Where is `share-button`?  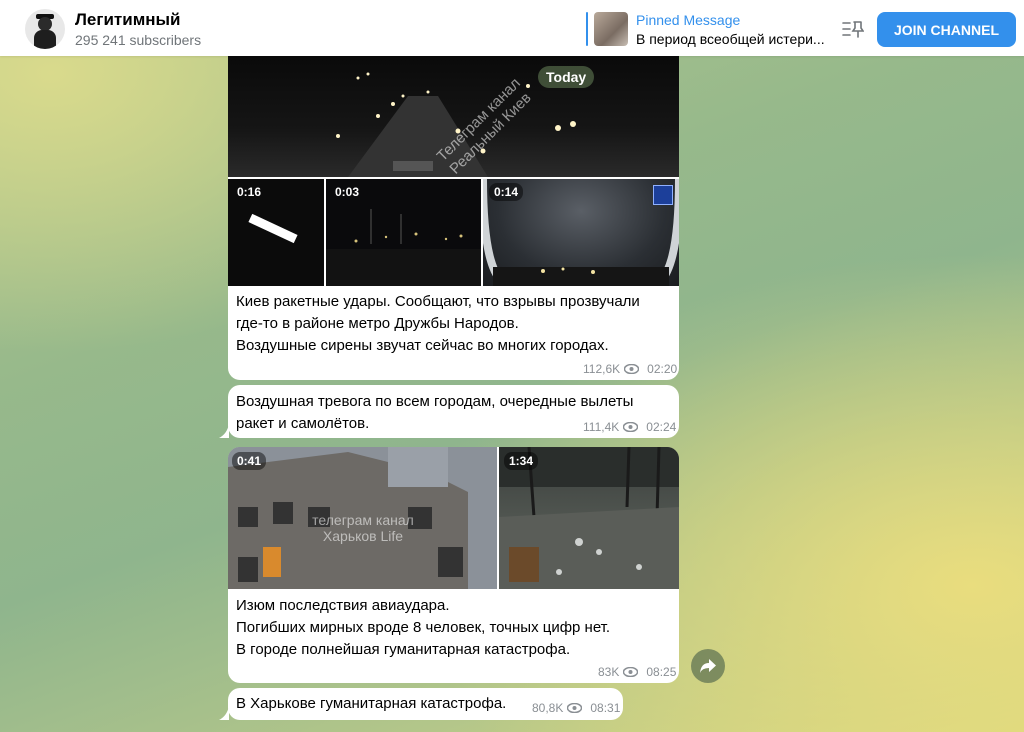 share-button is located at coordinates (708, 666).